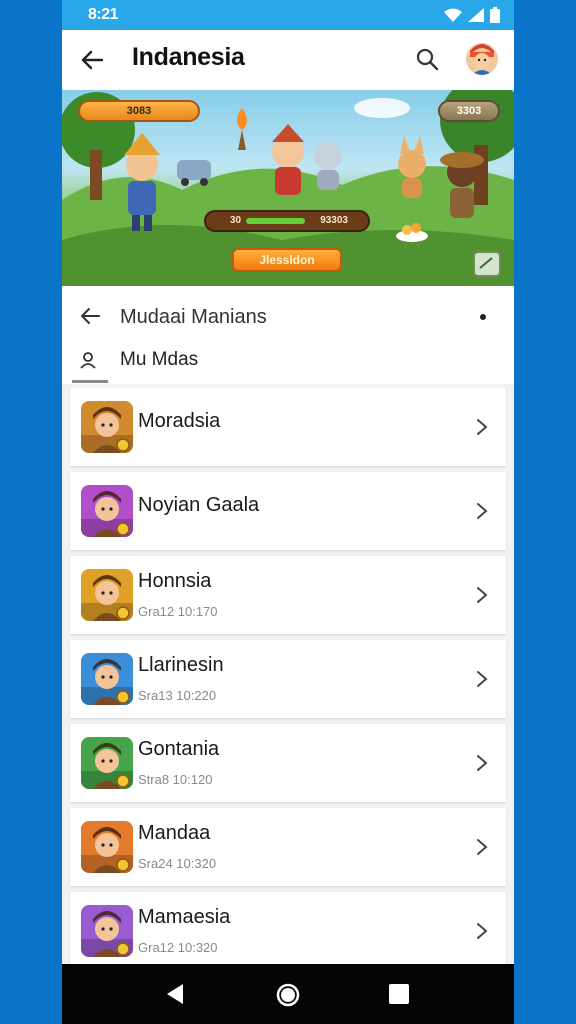  What do you see at coordinates (174, 833) in the screenshot?
I see `list-item-title: Mandaa` at bounding box center [174, 833].